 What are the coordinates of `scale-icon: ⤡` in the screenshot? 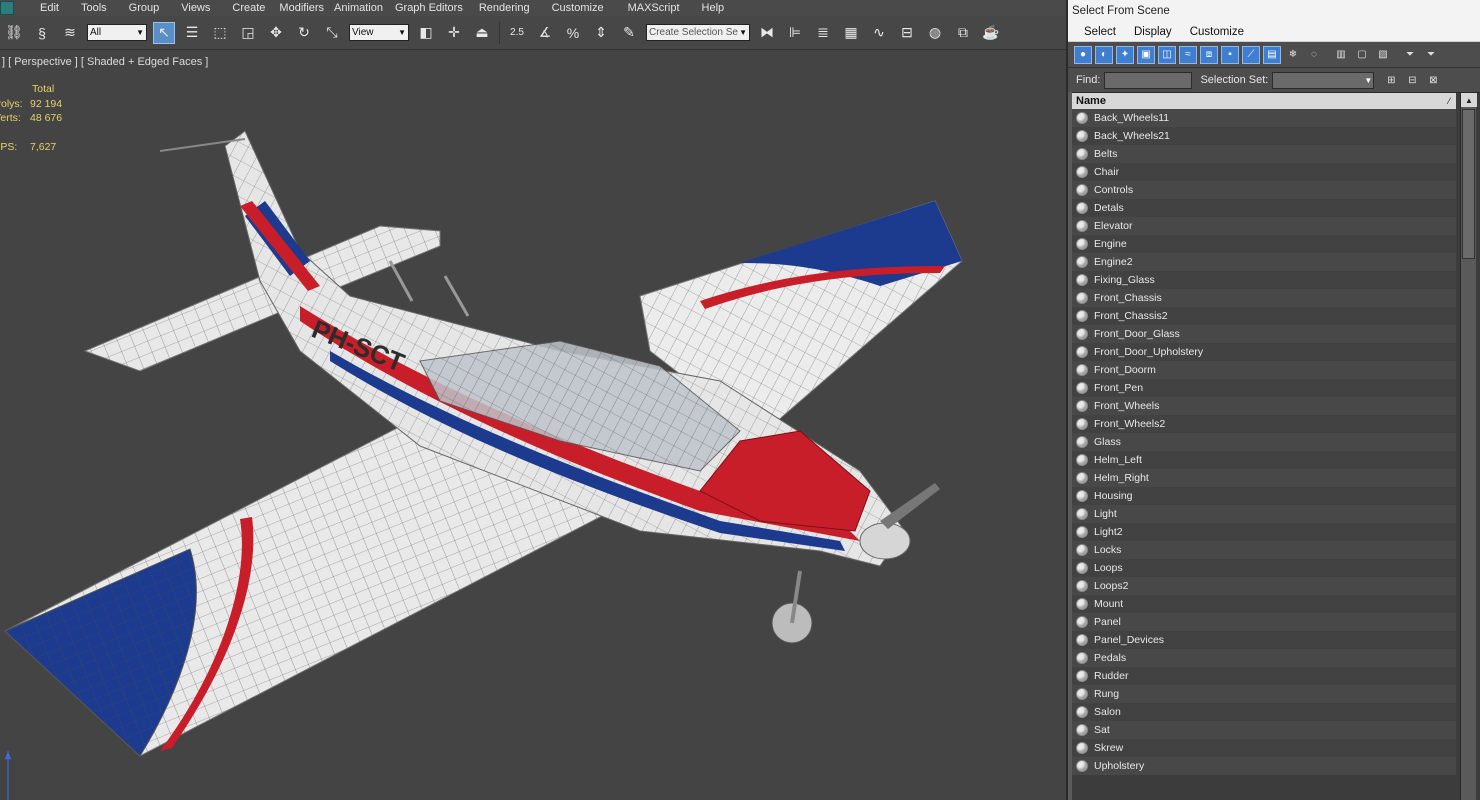 It's located at (332, 33).